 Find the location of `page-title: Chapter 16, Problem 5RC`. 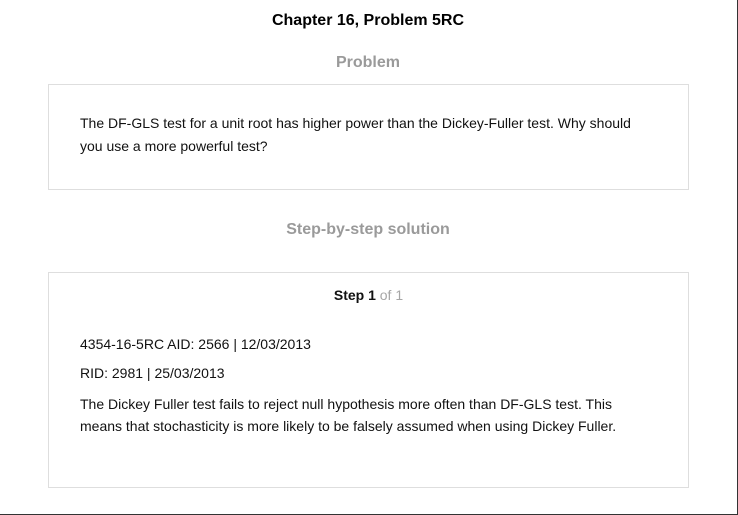

page-title: Chapter 16, Problem 5RC is located at coordinates (368, 20).